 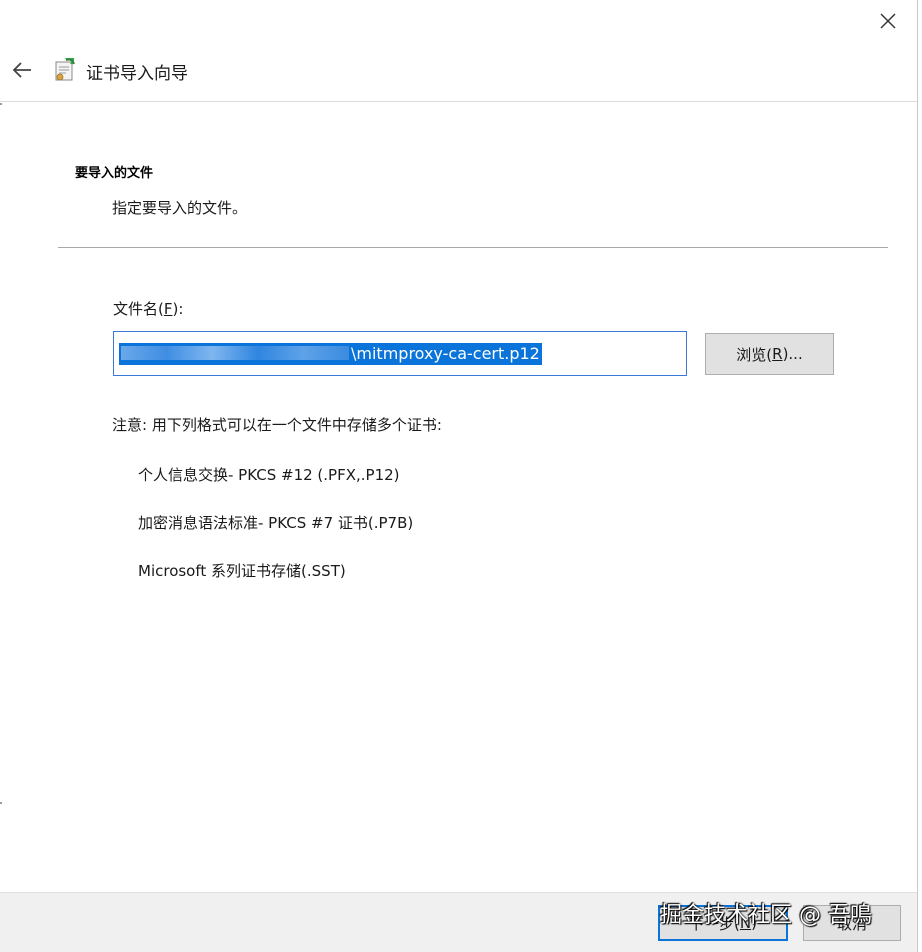 What do you see at coordinates (458, 70) in the screenshot?
I see `wizard-header: 证书导入向导` at bounding box center [458, 70].